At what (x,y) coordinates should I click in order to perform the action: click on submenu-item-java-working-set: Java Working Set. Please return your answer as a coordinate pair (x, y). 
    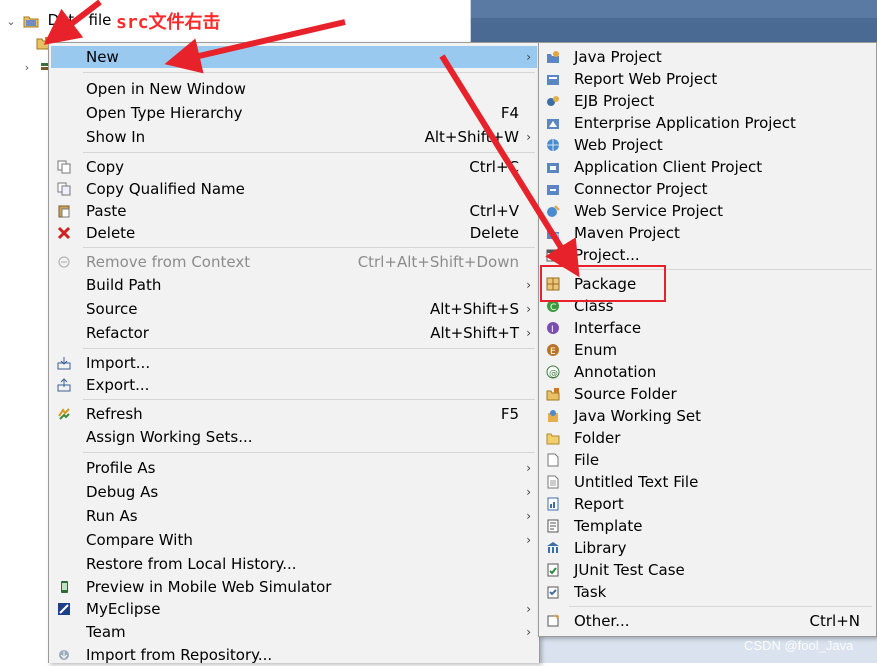
    Looking at the image, I should click on (707, 416).